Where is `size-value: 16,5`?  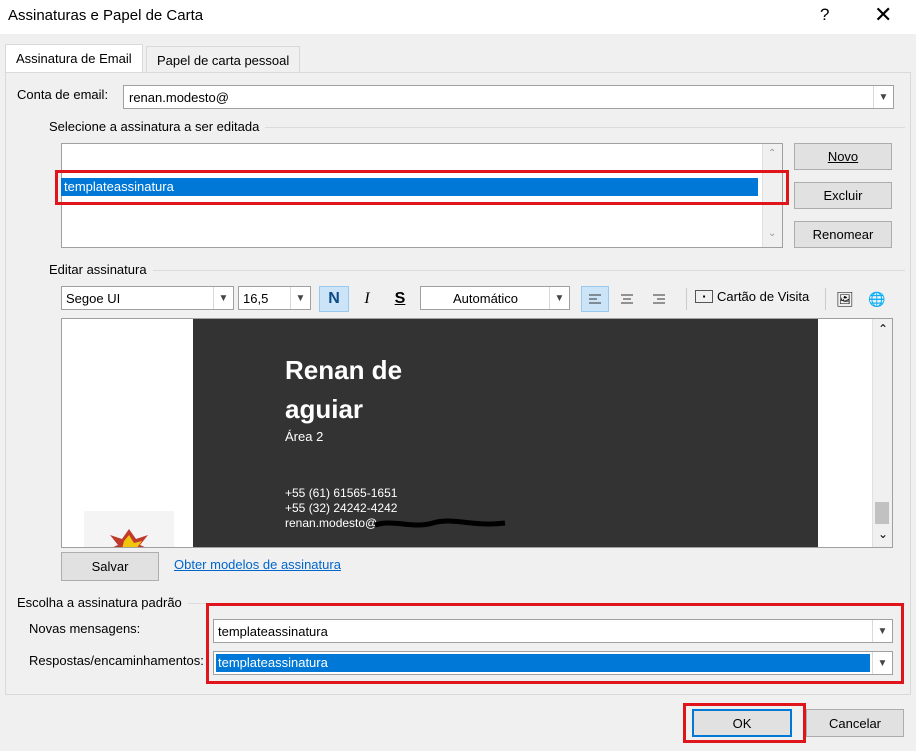
size-value: 16,5 is located at coordinates (256, 298).